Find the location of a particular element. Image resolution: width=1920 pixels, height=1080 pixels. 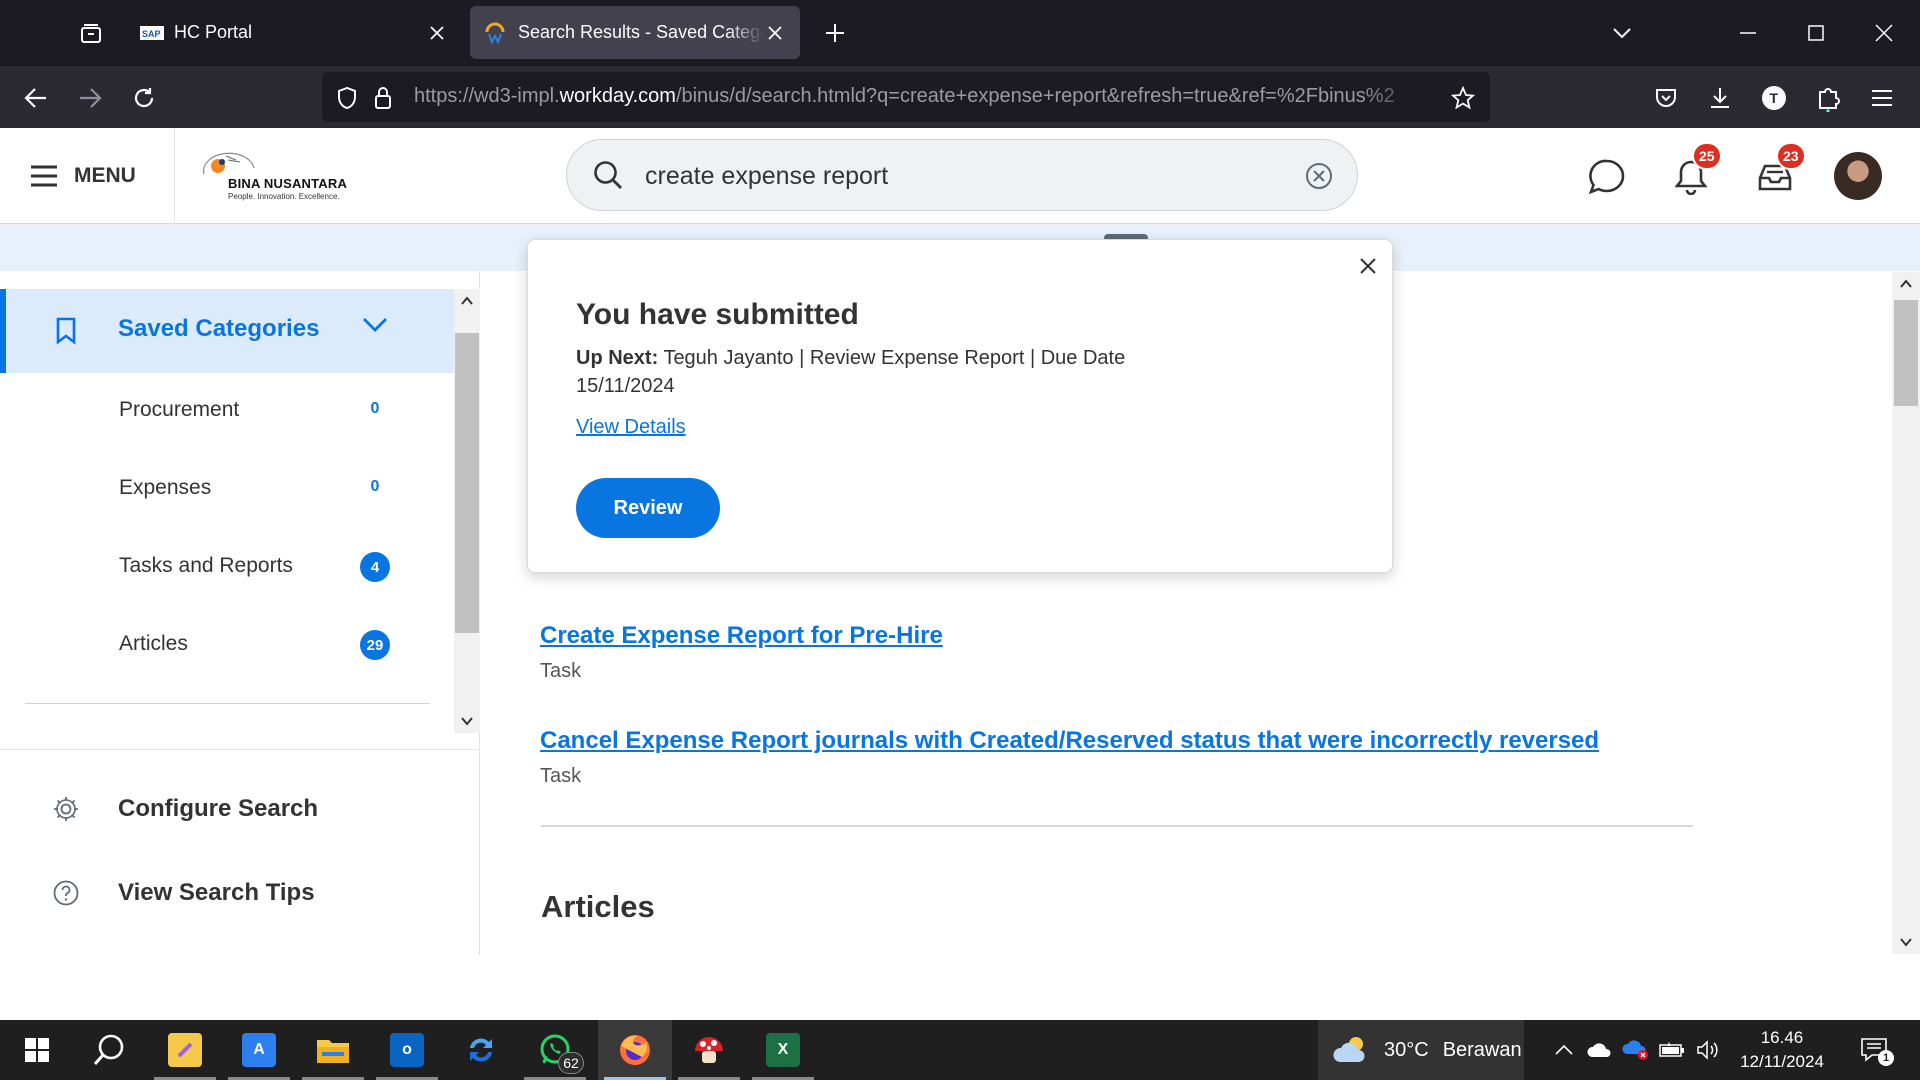

battery-icon is located at coordinates (1671, 1049).